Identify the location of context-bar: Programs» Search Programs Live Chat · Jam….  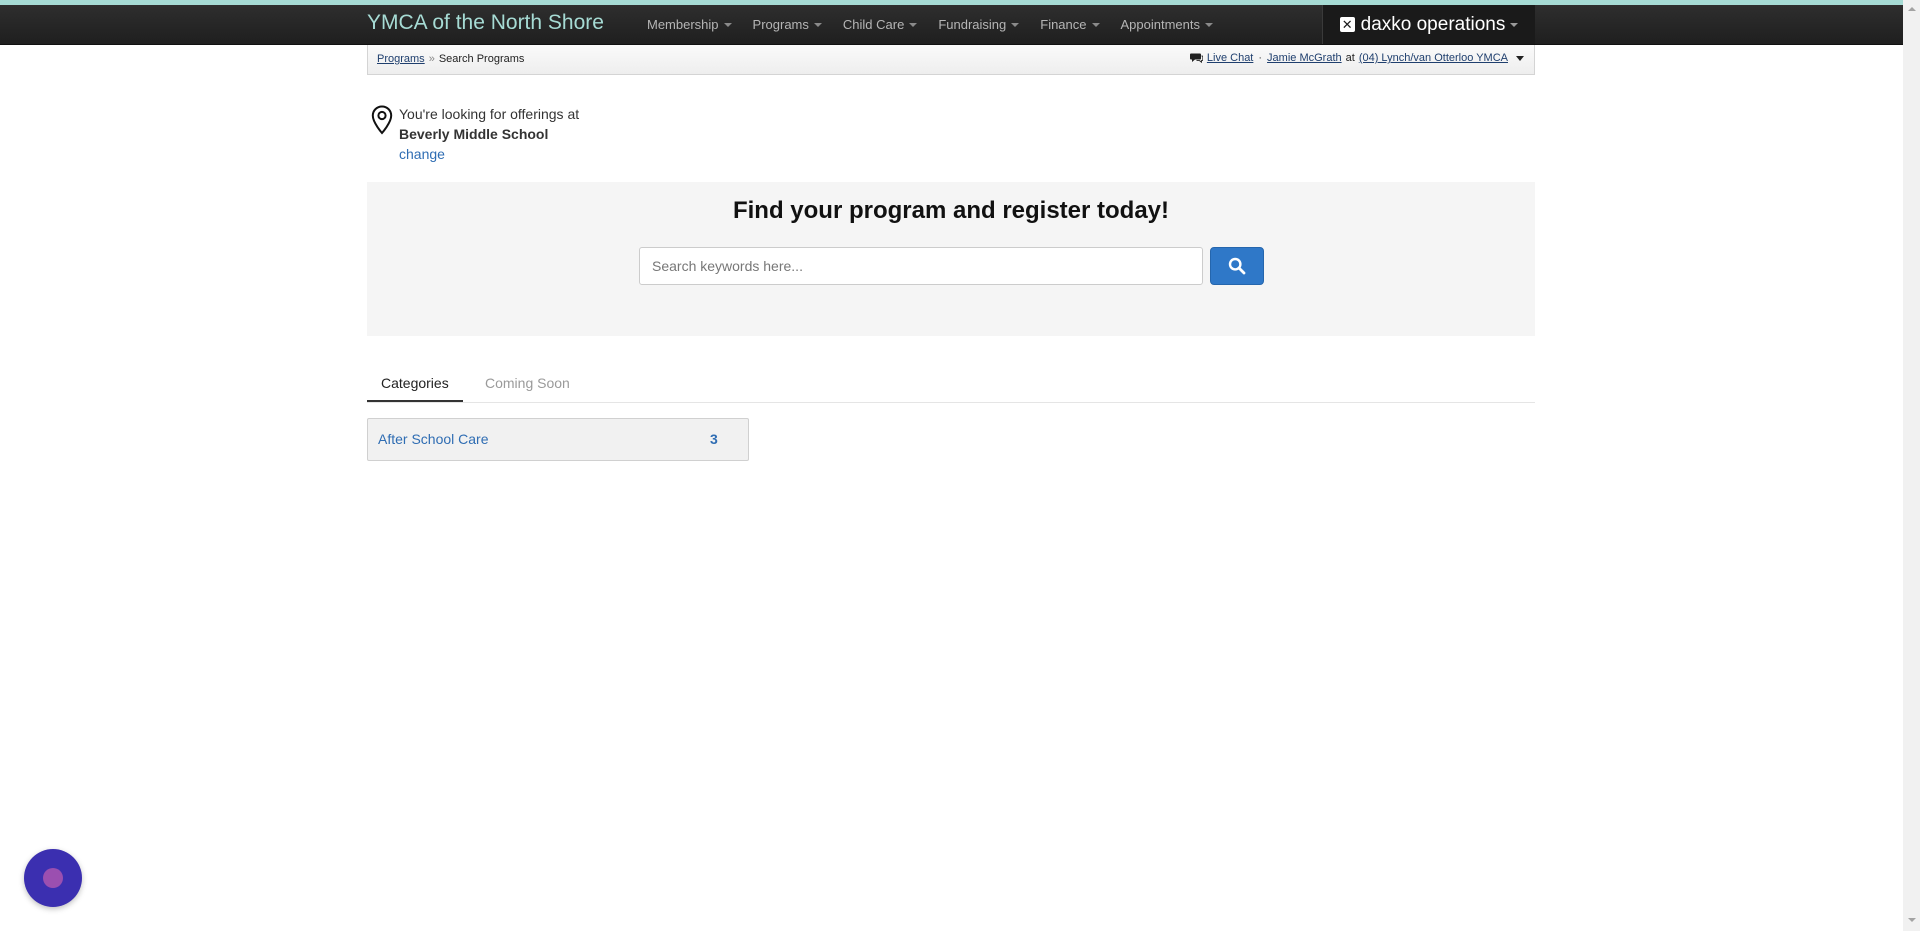
(951, 60).